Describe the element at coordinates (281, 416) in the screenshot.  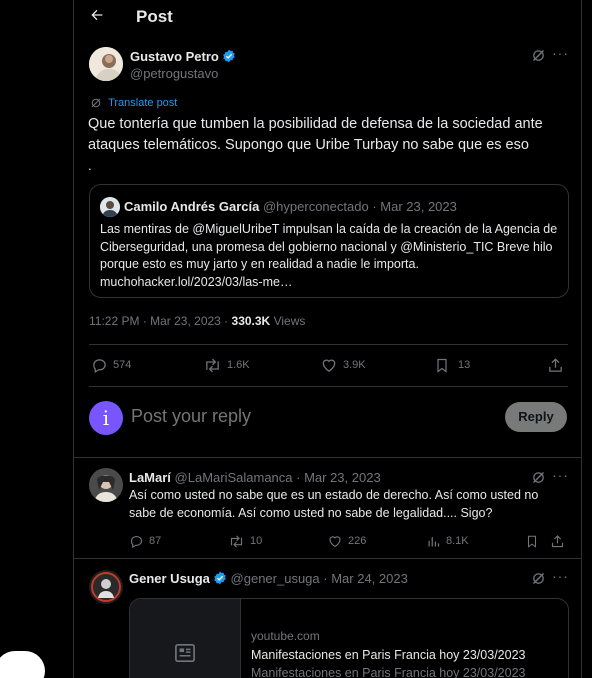
I see `reply-input` at that location.